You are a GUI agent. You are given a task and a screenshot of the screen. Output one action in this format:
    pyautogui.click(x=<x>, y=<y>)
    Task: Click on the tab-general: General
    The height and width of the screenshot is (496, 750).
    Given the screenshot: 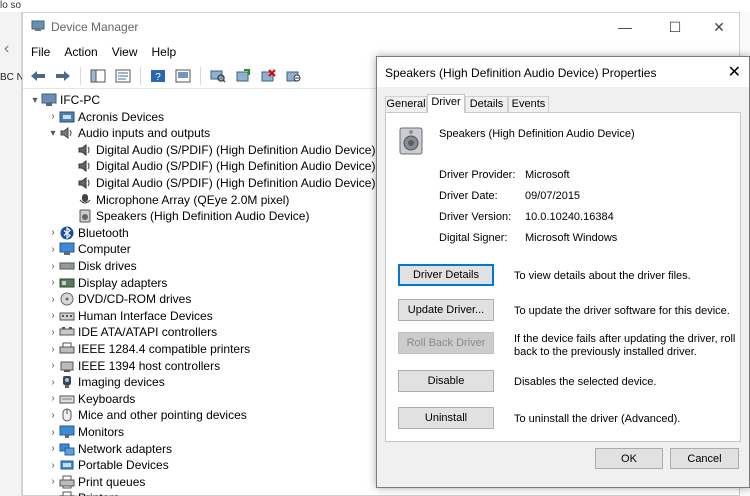 What is the action you would take?
    pyautogui.click(x=406, y=104)
    